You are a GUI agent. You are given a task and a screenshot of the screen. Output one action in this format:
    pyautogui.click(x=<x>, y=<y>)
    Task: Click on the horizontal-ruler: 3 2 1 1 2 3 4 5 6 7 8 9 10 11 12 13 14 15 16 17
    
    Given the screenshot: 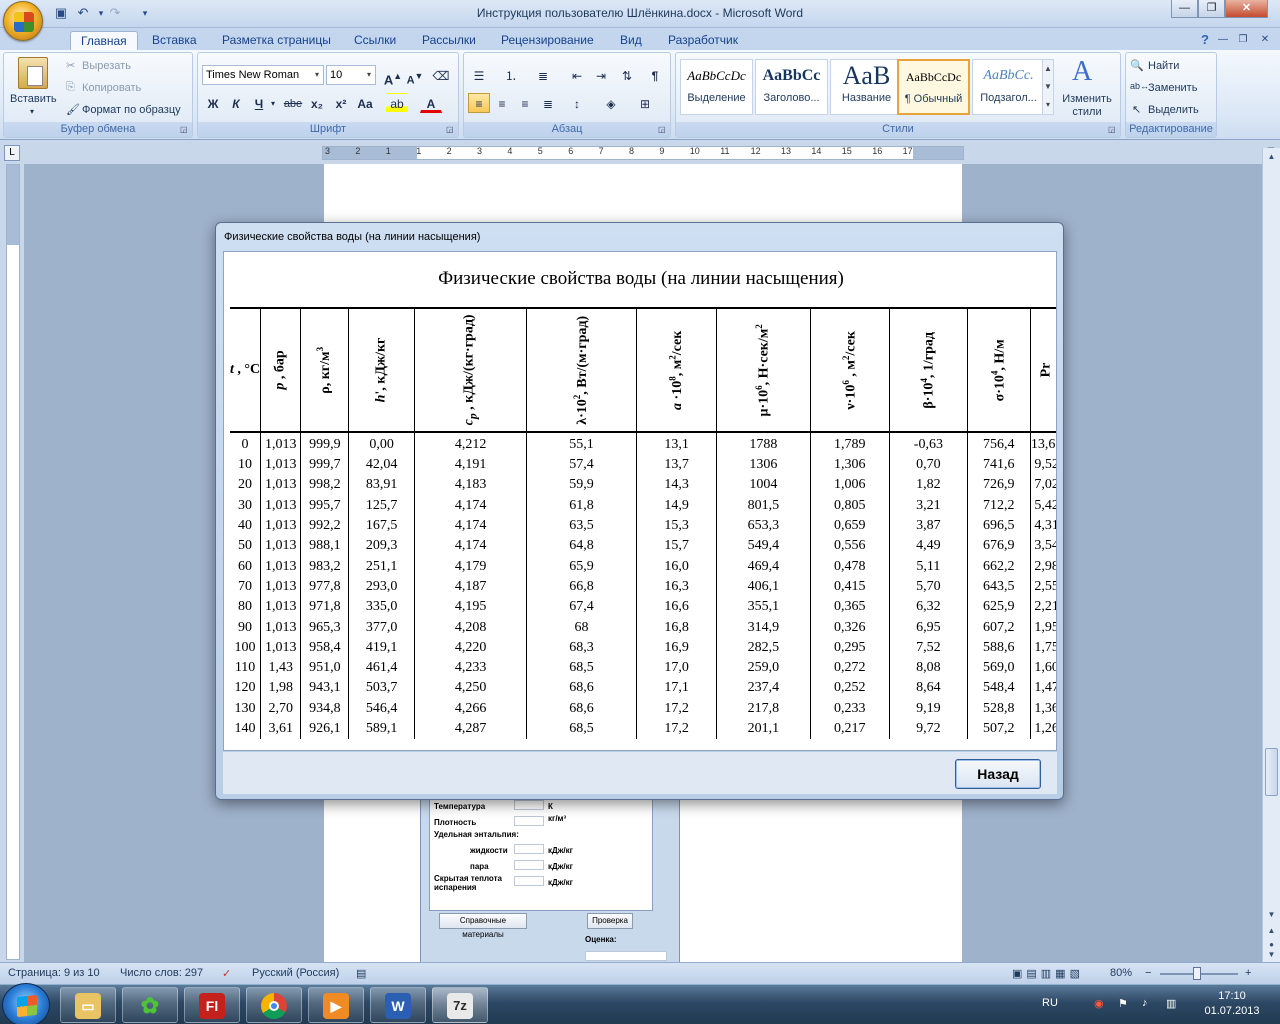 What is the action you would take?
    pyautogui.click(x=643, y=153)
    